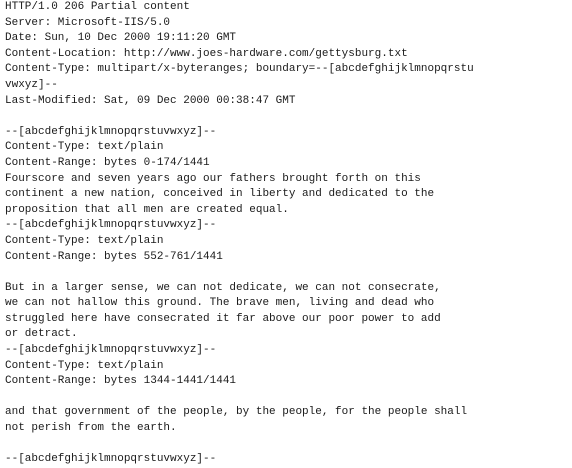 This screenshot has width=572, height=468. Describe the element at coordinates (111, 459) in the screenshot. I see `closing-boundary: --[abcdefghijklmnopqrstuvwxyz]--` at that location.